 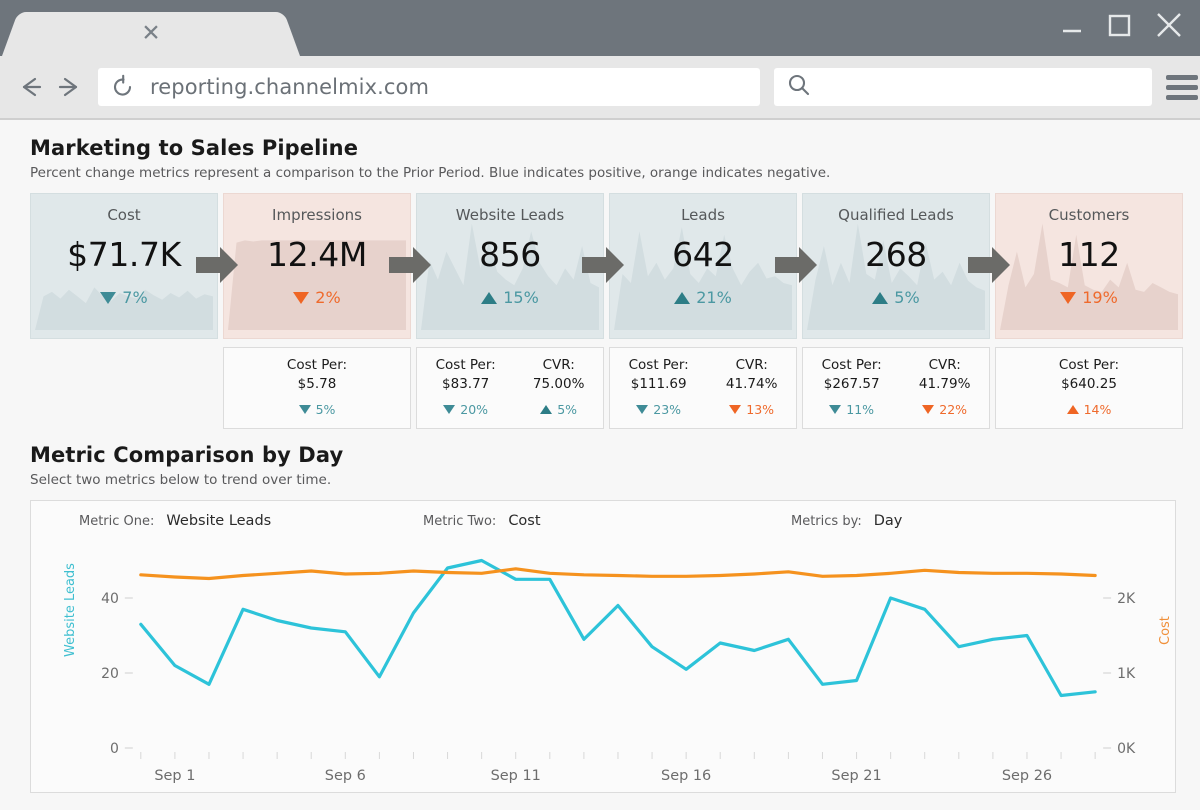 I want to click on pipeline-card-delta: 19%, so click(x=1089, y=297).